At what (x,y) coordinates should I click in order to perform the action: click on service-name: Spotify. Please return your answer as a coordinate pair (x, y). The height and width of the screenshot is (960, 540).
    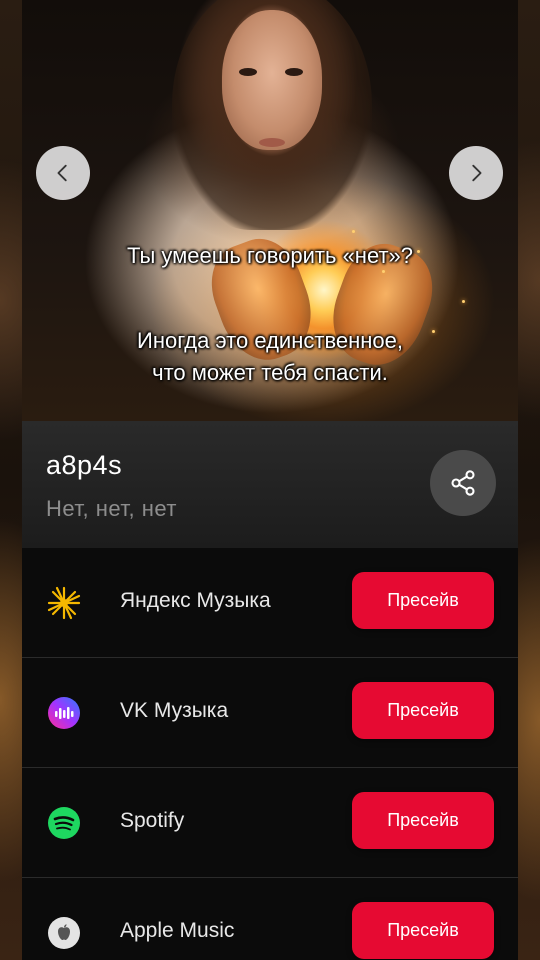
    Looking at the image, I should click on (152, 820).